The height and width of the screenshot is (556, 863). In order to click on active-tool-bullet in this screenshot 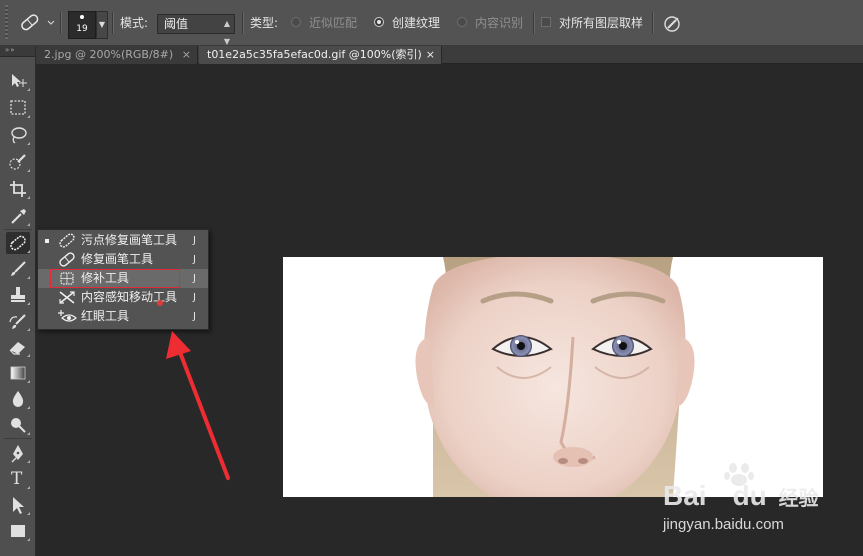, I will do `click(47, 241)`.